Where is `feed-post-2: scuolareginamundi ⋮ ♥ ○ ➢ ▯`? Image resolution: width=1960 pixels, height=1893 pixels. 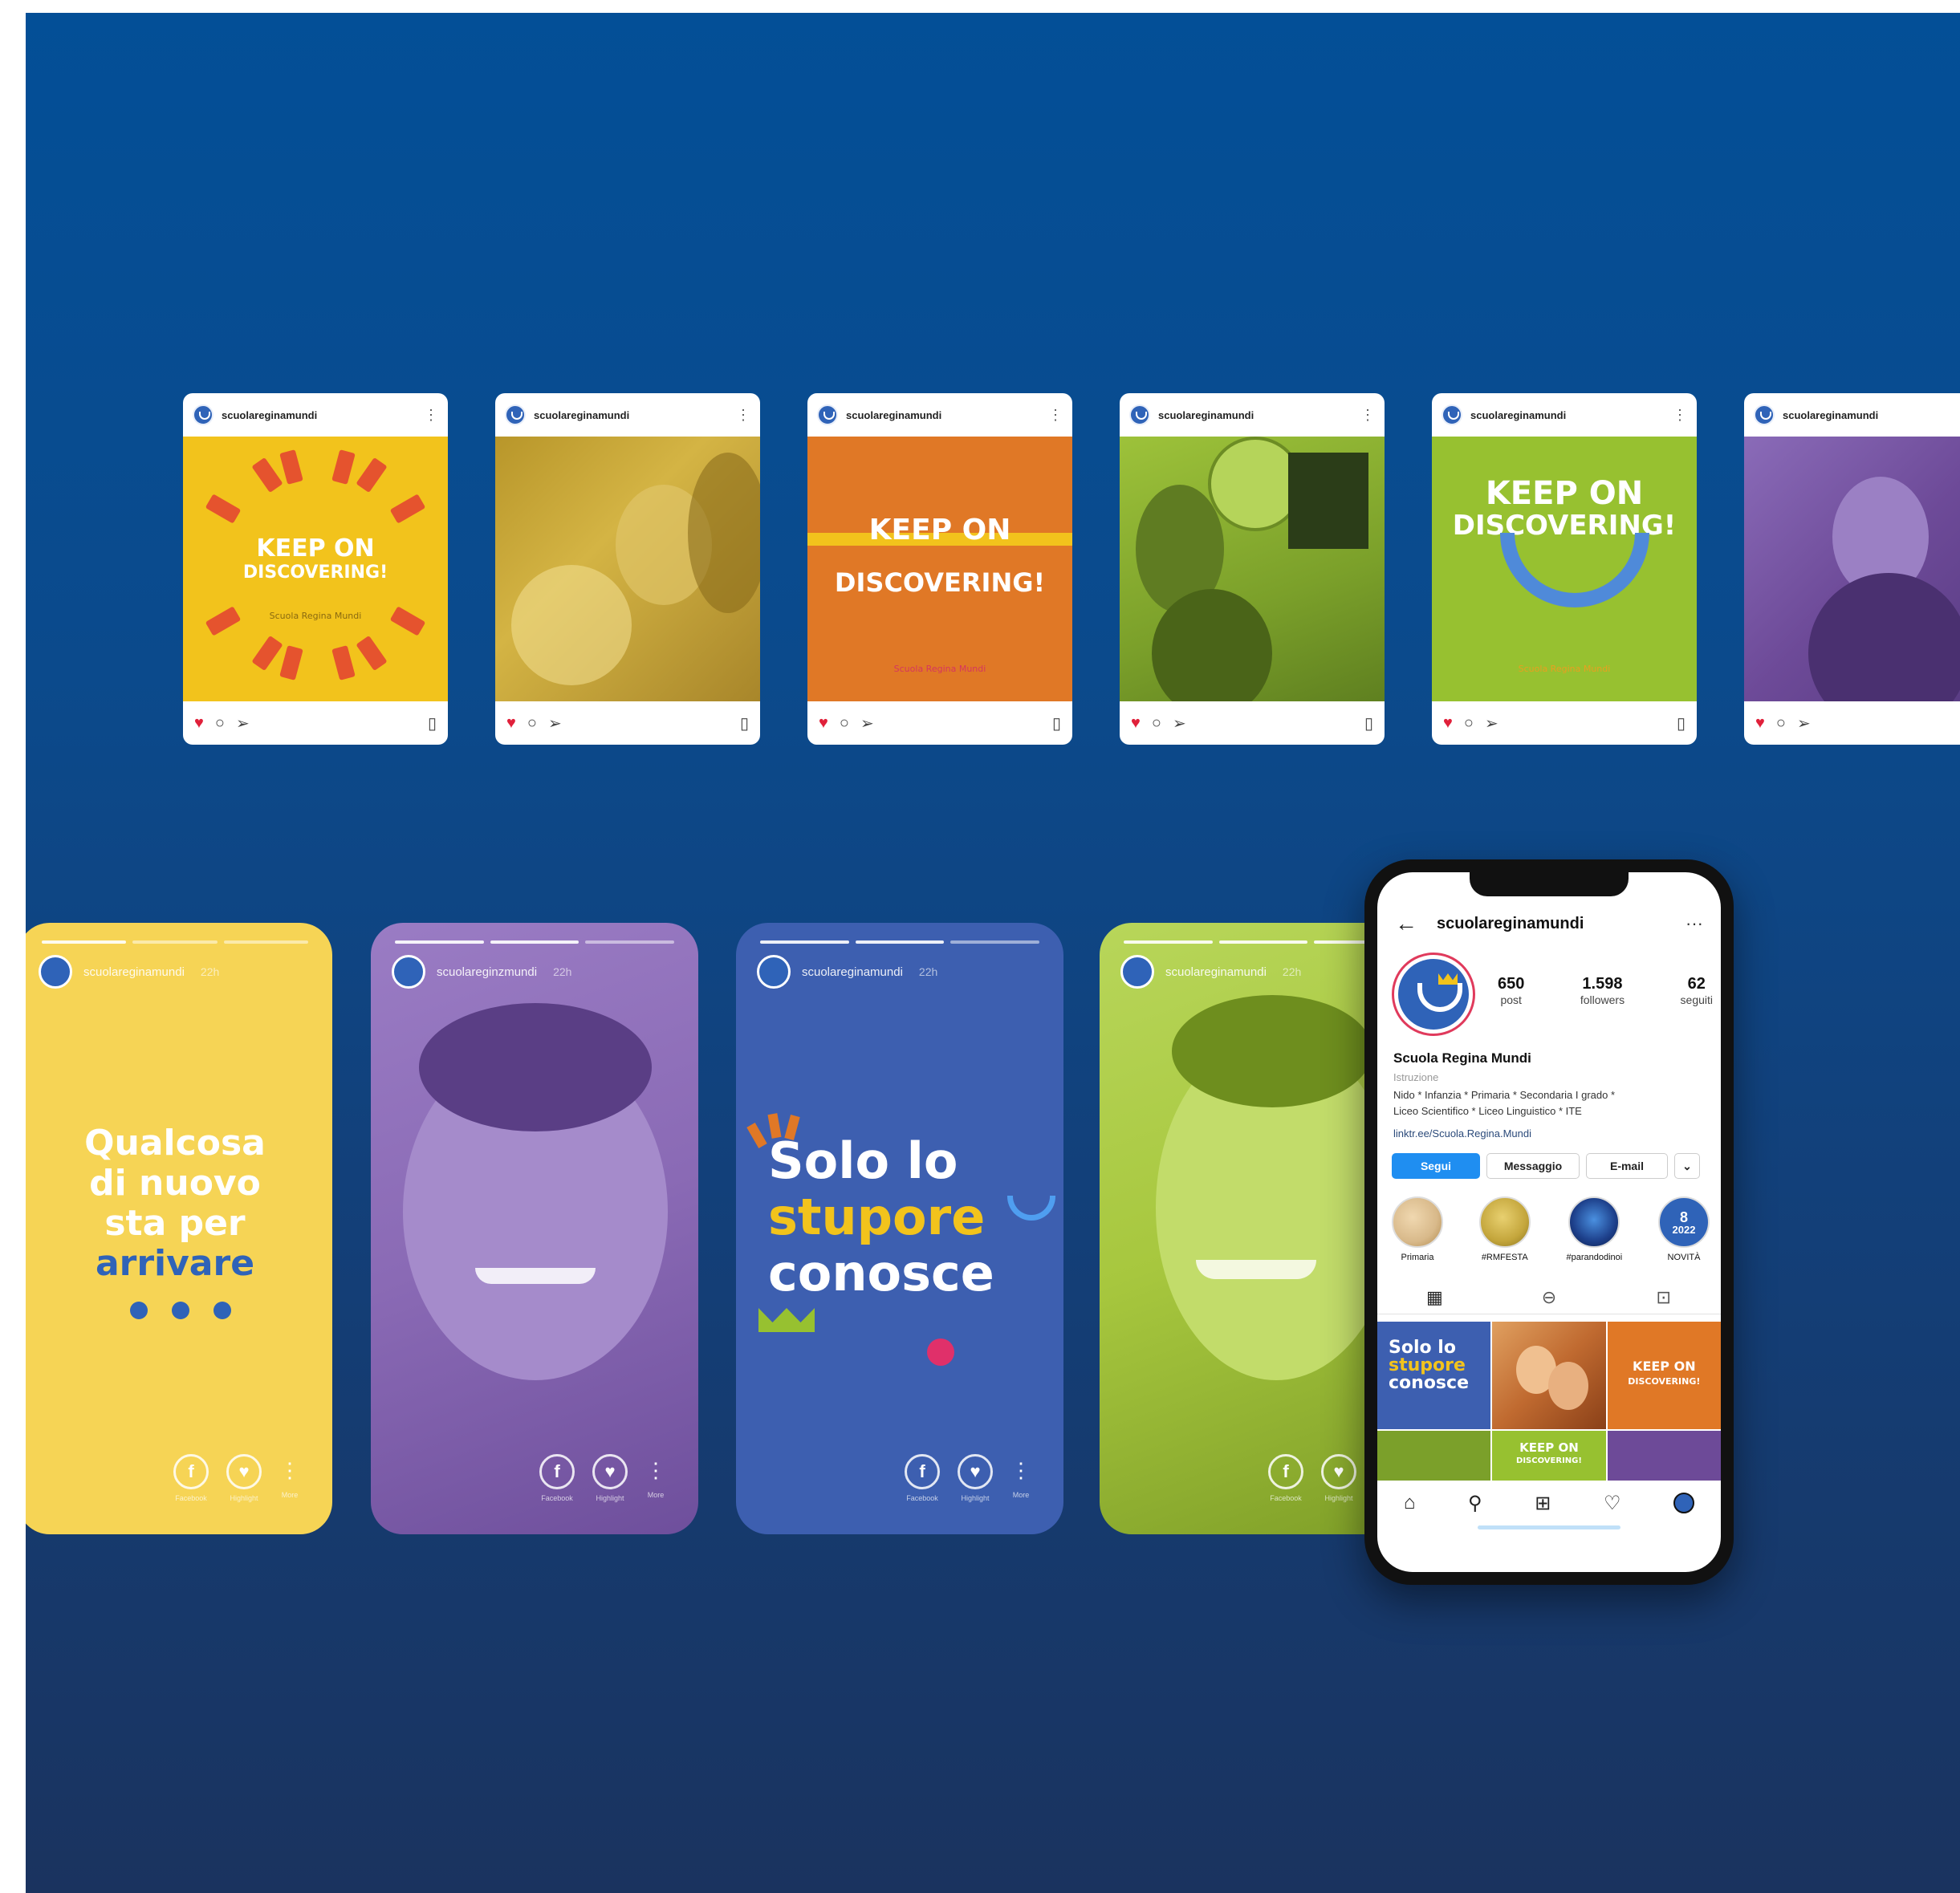
feed-post-2: scuolareginamundi ⋮ ♥ ○ ➢ ▯ is located at coordinates (627, 569).